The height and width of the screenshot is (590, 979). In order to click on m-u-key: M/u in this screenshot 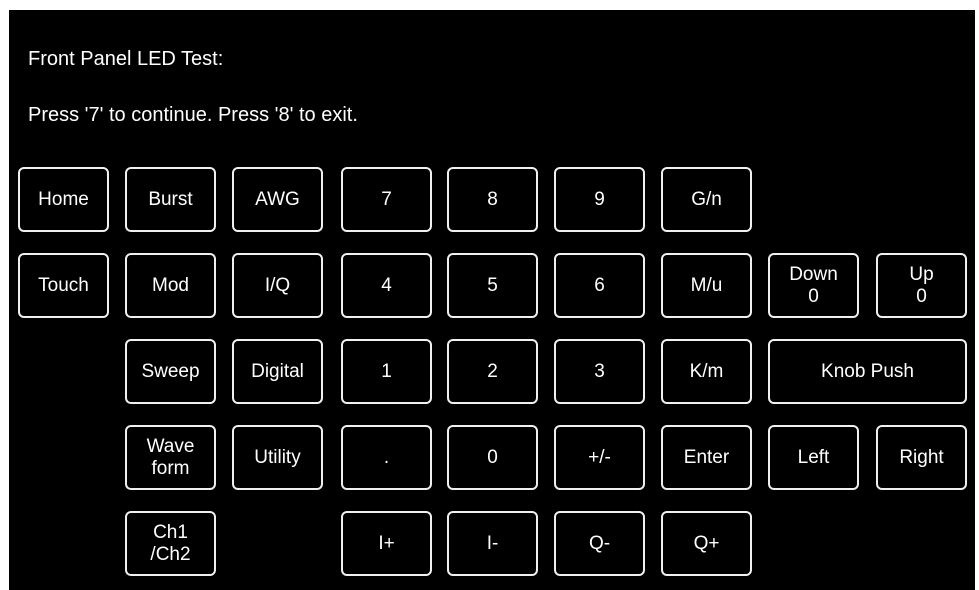, I will do `click(706, 285)`.